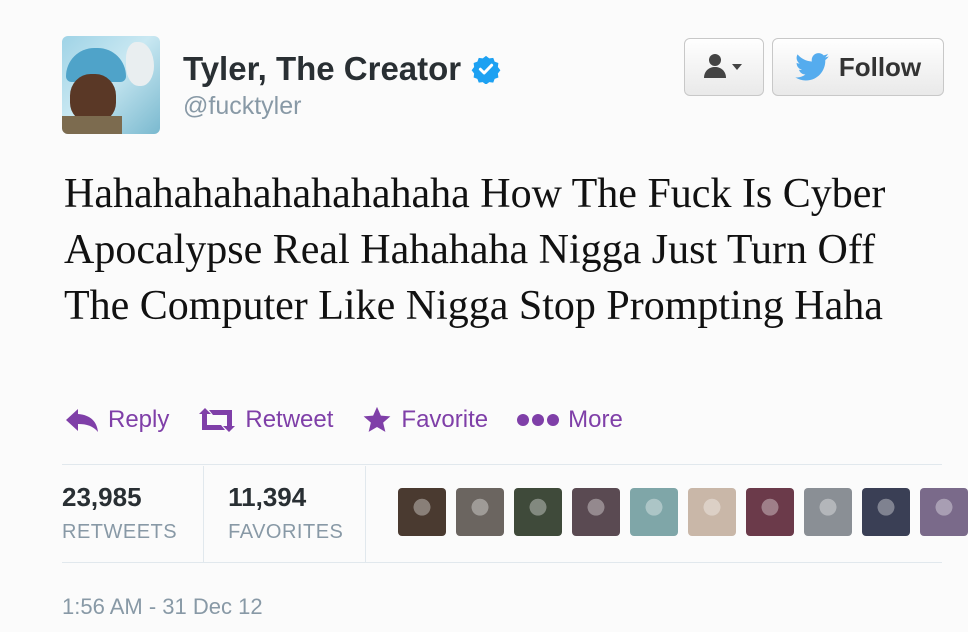 This screenshot has height=632, width=968. What do you see at coordinates (502, 464) in the screenshot?
I see `stats-top-divider` at bounding box center [502, 464].